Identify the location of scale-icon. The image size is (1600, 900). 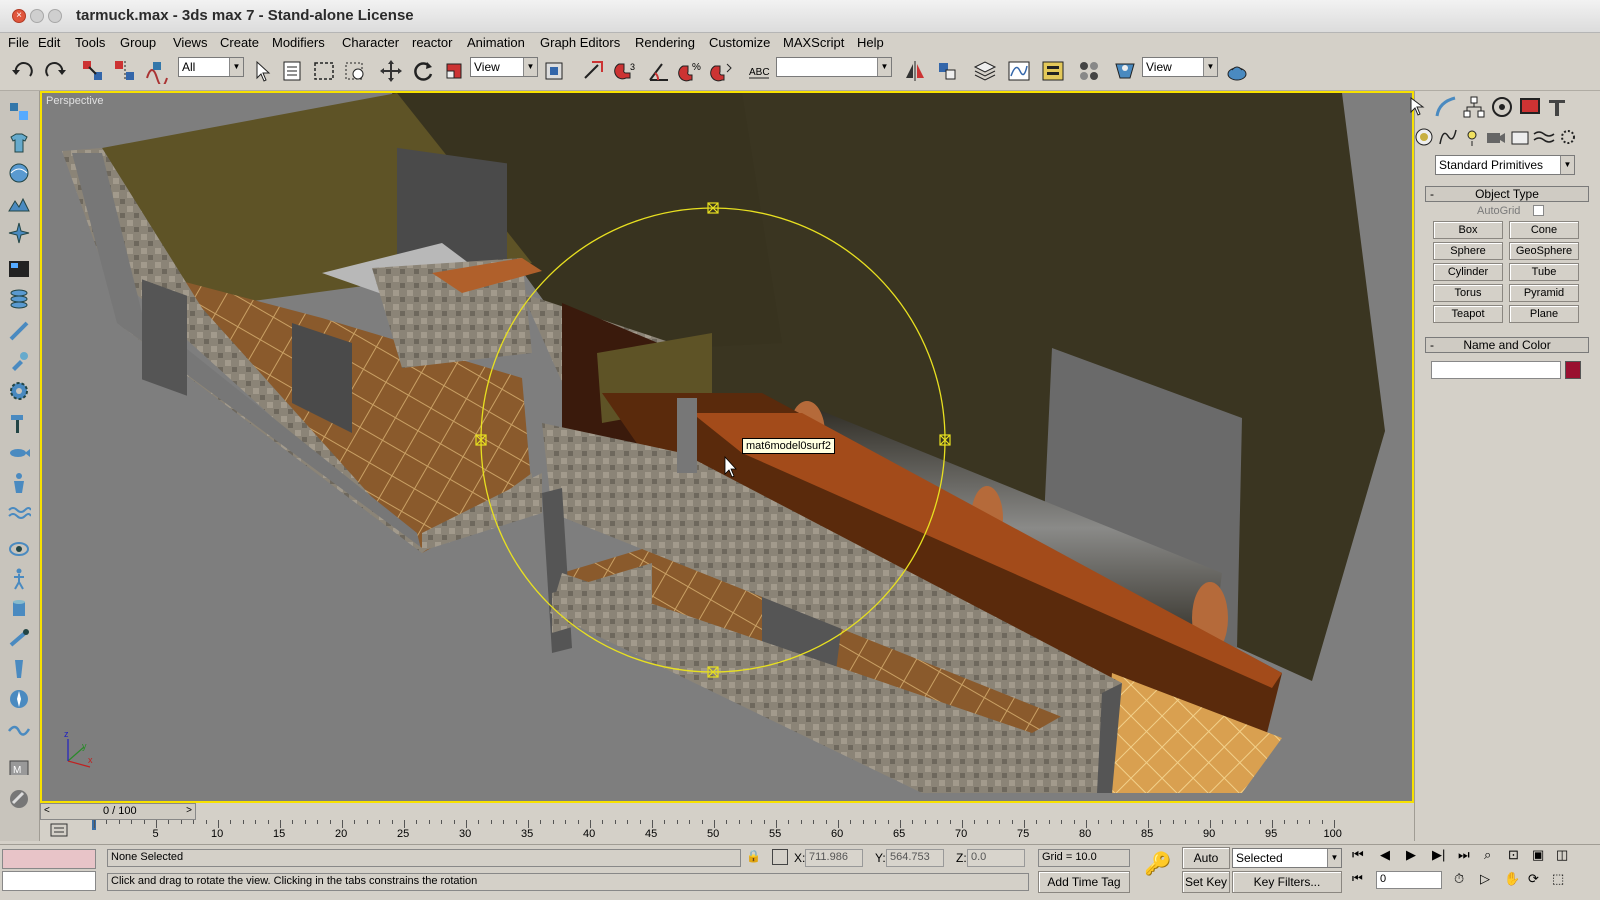
(455, 71).